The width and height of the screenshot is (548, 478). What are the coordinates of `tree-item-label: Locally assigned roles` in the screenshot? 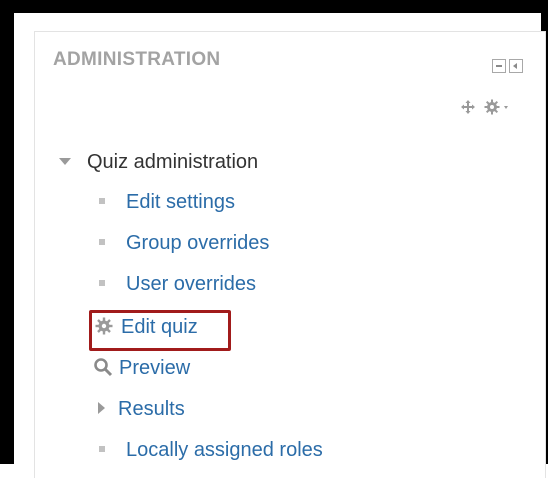 It's located at (224, 450).